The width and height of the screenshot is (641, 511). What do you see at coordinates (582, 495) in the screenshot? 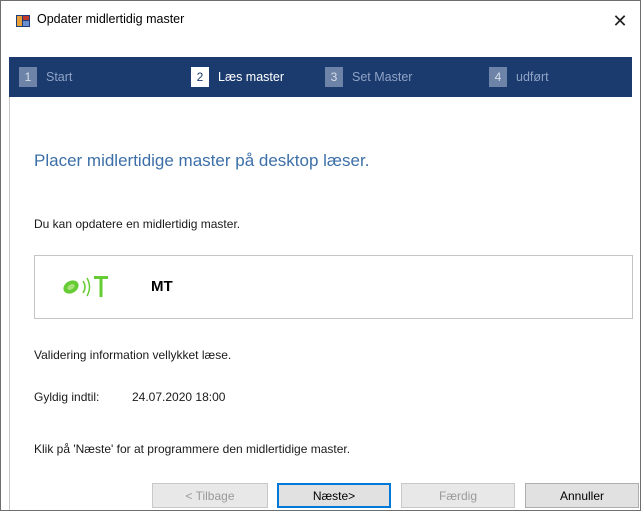
I see `cancel-button: Annuller` at bounding box center [582, 495].